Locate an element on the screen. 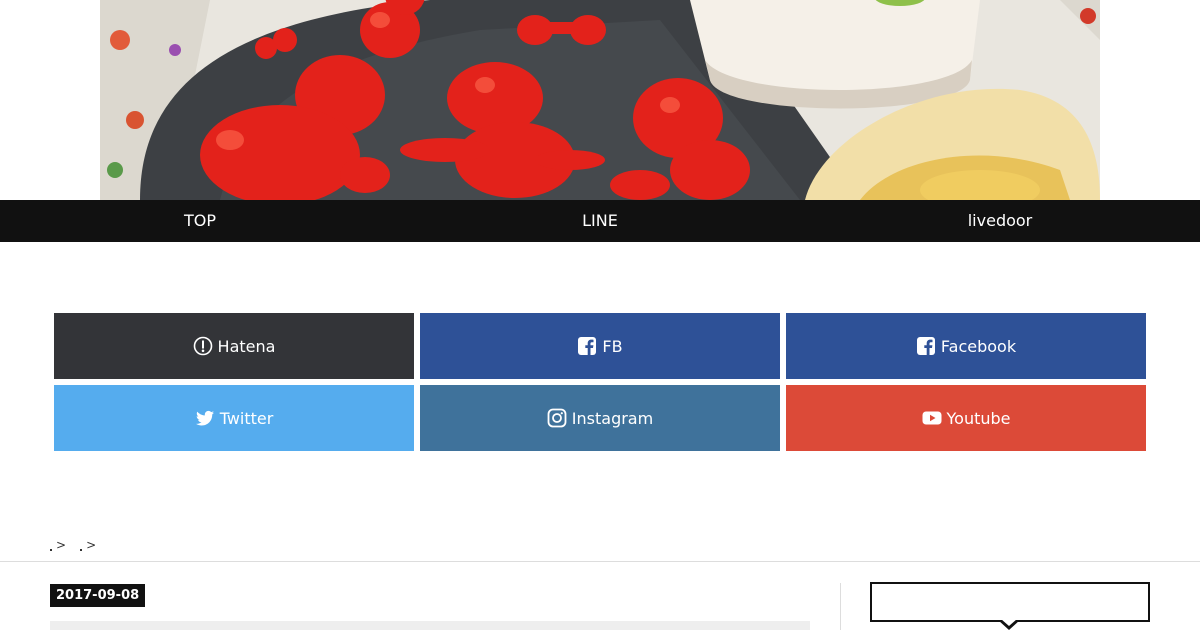 This screenshot has width=1200, height=630. nav-item-livedoor: livedoor is located at coordinates (1000, 221).